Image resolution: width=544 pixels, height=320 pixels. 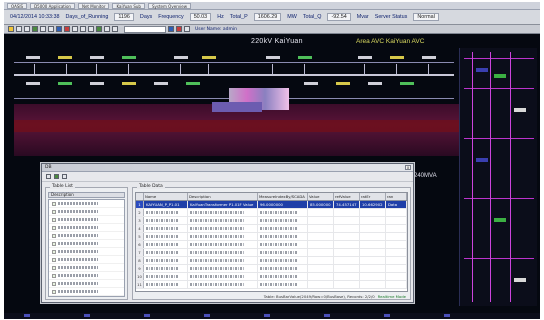 I want to click on busbar, so click(x=234, y=62).